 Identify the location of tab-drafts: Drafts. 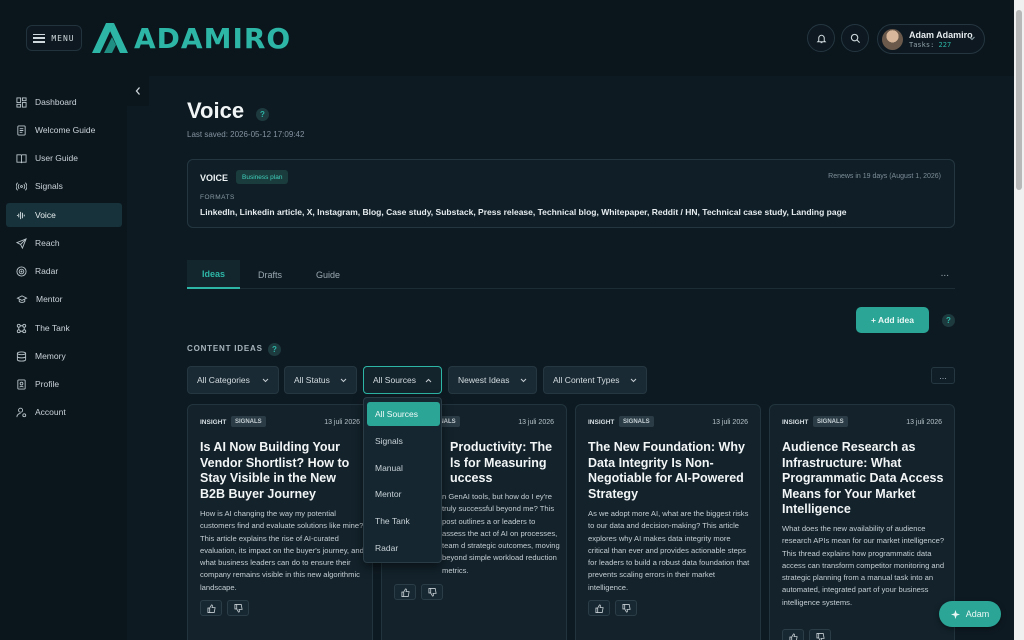
(270, 274).